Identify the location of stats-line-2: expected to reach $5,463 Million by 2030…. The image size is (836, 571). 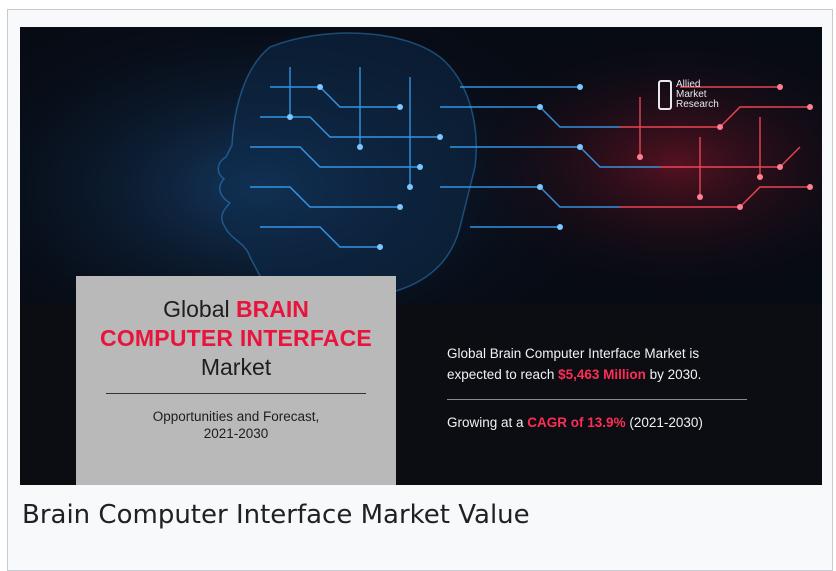
(627, 374).